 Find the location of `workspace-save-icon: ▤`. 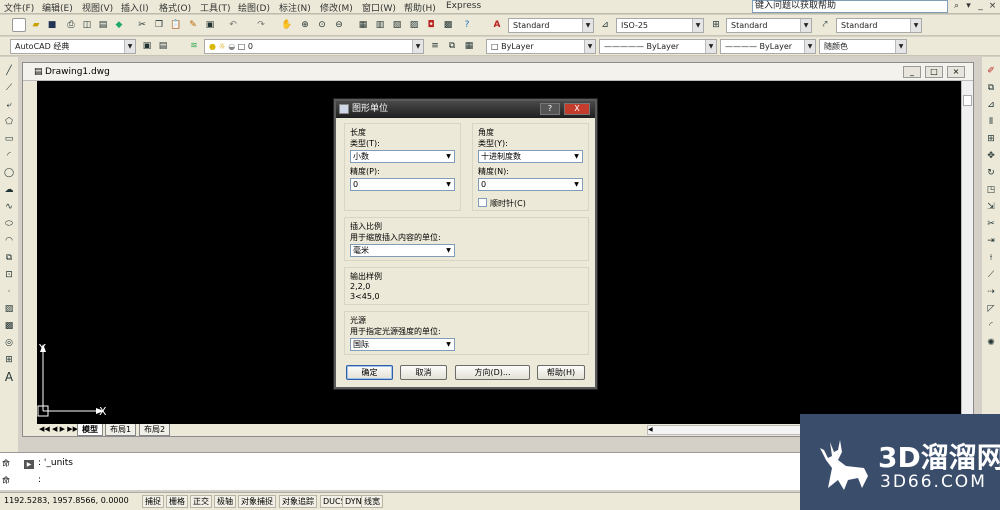

workspace-save-icon: ▤ is located at coordinates (163, 46).